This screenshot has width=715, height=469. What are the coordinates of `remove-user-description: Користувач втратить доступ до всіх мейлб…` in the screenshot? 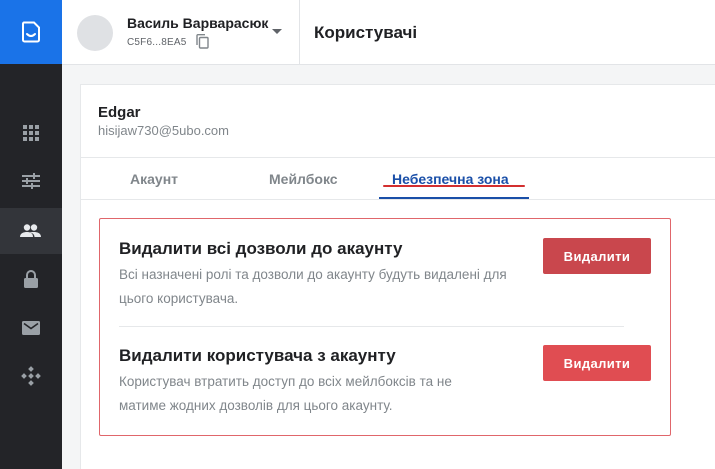 It's located at (285, 393).